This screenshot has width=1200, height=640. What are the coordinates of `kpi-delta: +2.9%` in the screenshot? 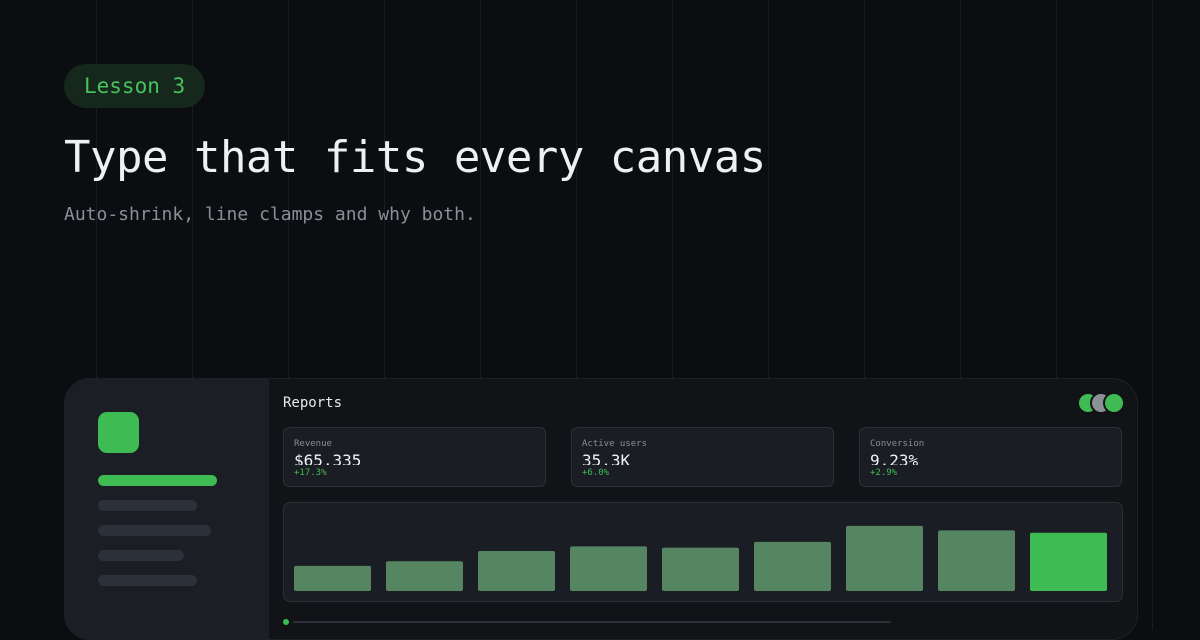 It's located at (884, 473).